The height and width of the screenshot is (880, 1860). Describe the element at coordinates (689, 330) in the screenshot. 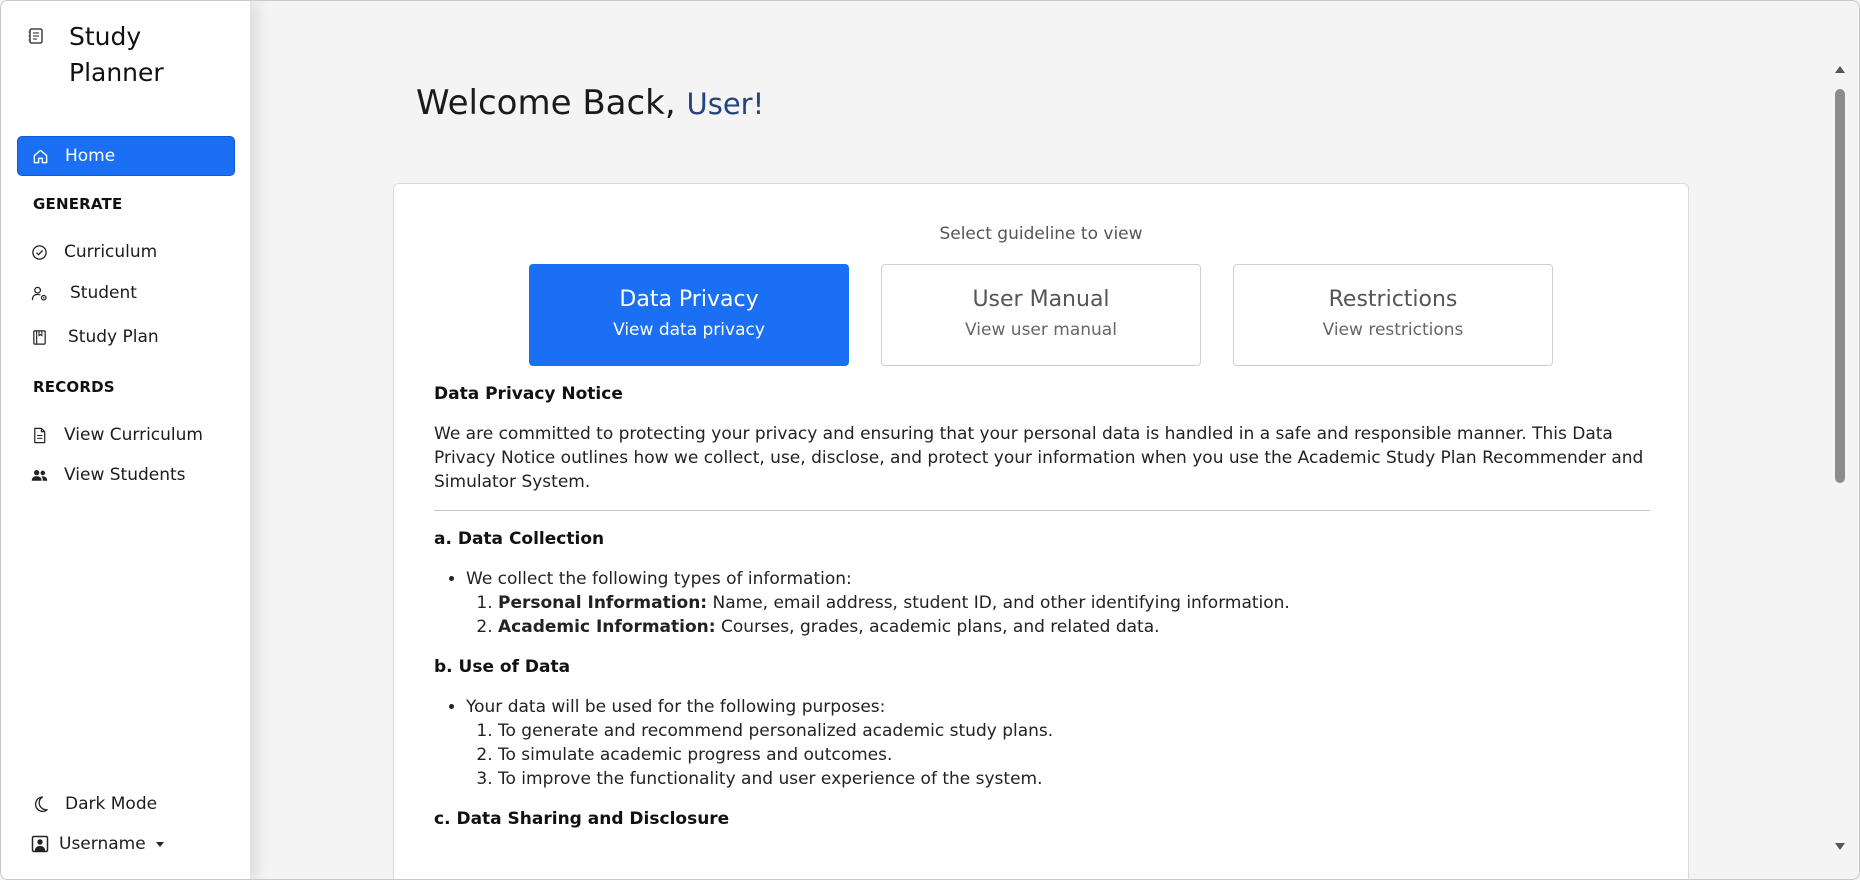

I see `option-subtitle: View data privacy` at that location.